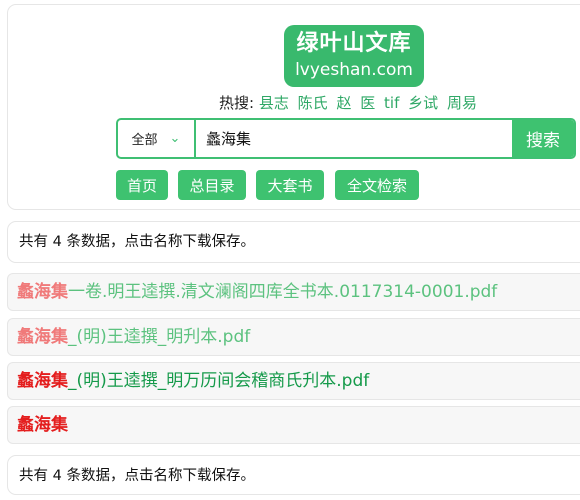 Image resolution: width=580 pixels, height=500 pixels. What do you see at coordinates (237, 103) in the screenshot?
I see `hot-search-label: 热搜:` at bounding box center [237, 103].